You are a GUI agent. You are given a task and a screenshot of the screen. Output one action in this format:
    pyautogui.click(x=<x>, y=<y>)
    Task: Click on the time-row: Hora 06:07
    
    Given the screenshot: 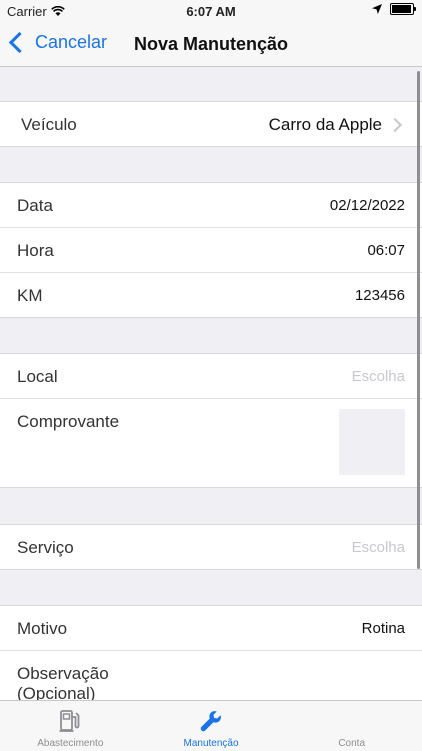 What is the action you would take?
    pyautogui.click(x=211, y=250)
    